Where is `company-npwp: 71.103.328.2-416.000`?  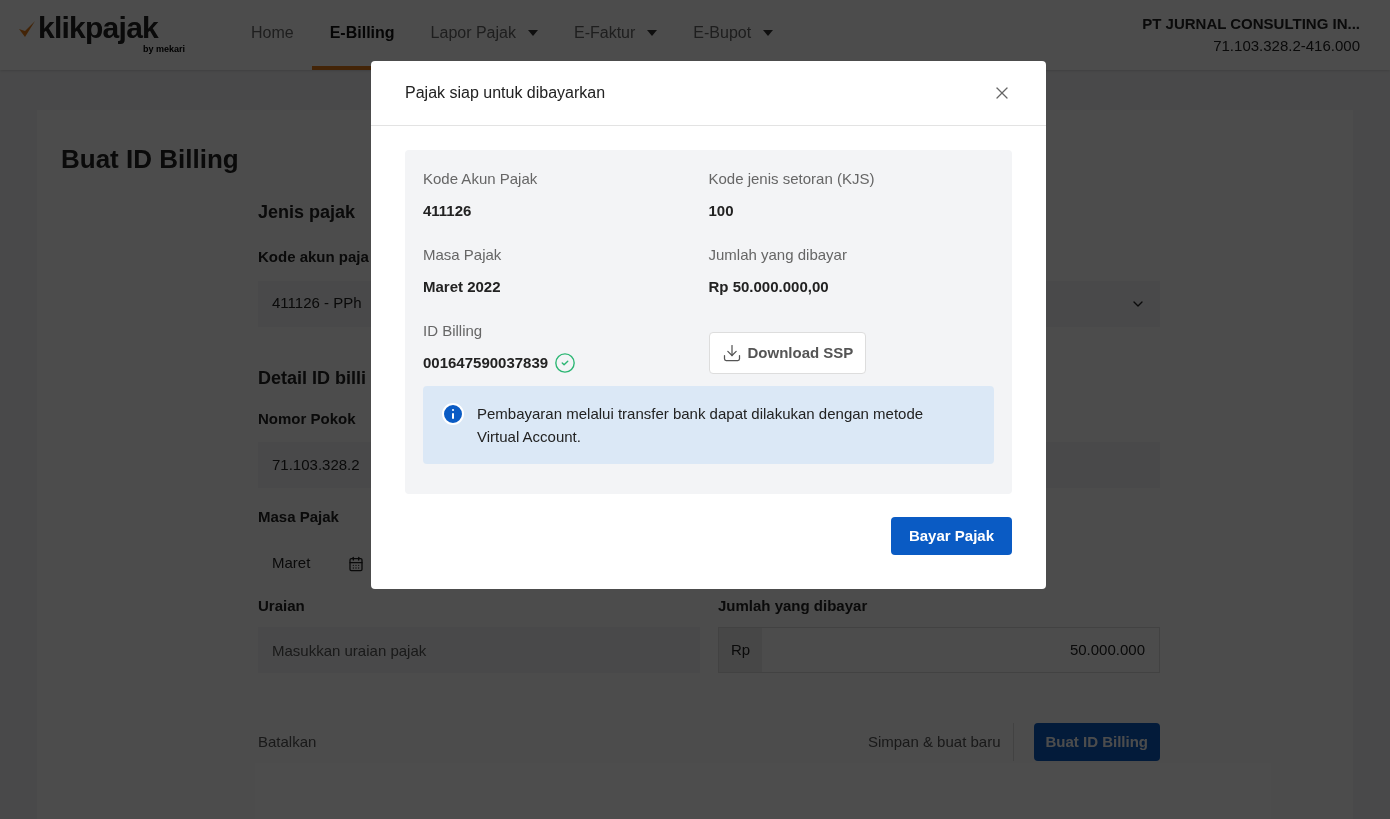 company-npwp: 71.103.328.2-416.000 is located at coordinates (1286, 46).